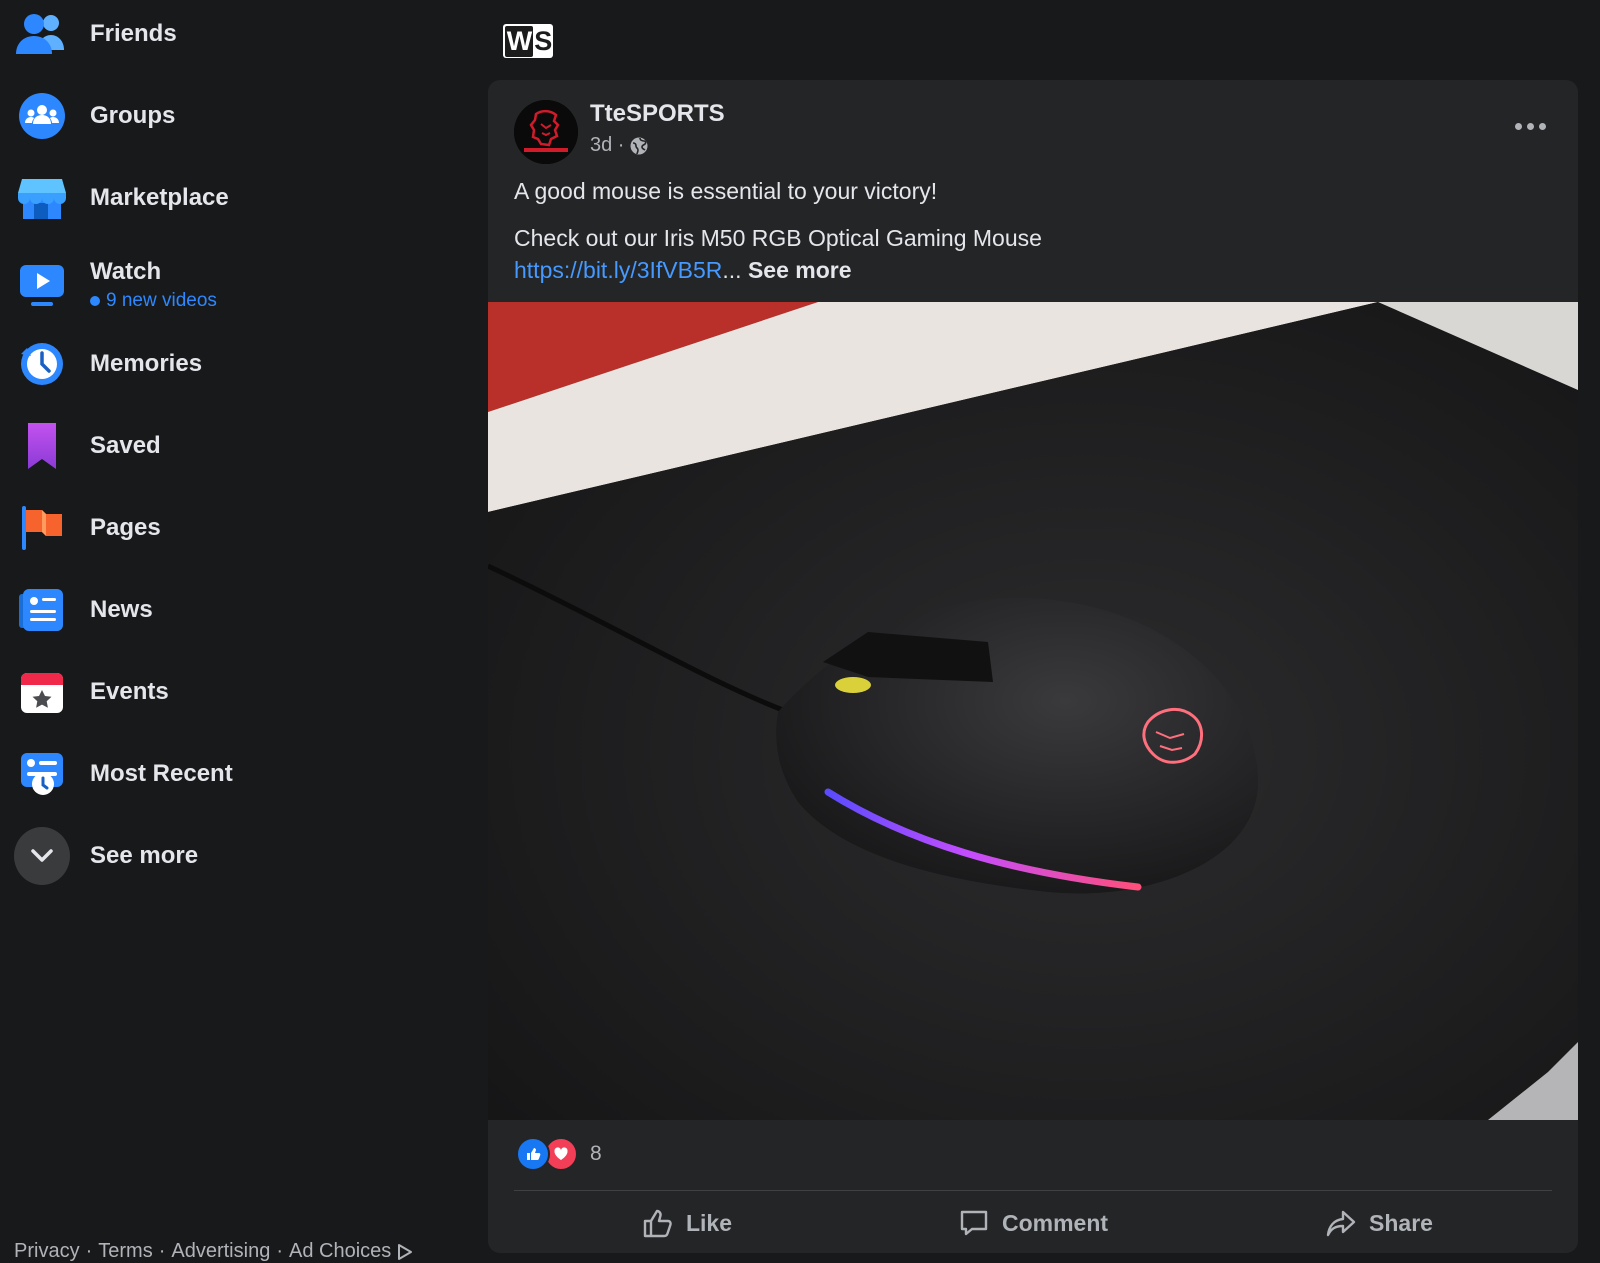 The width and height of the screenshot is (1600, 1263). I want to click on like-button: Like, so click(687, 1223).